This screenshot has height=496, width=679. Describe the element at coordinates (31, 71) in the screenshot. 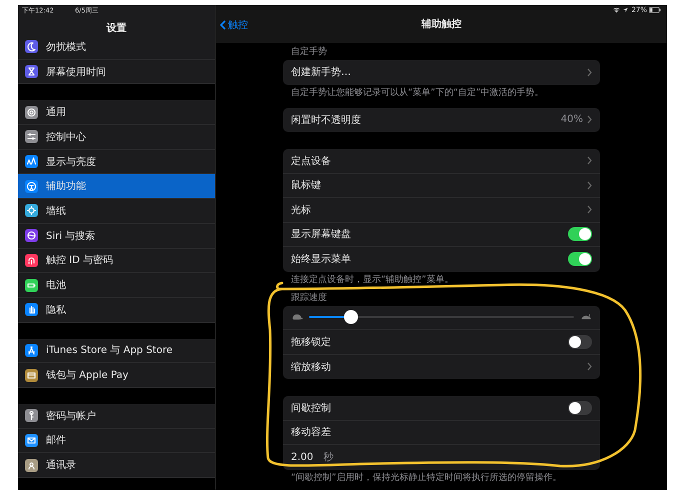

I see `hourglass-icon` at that location.